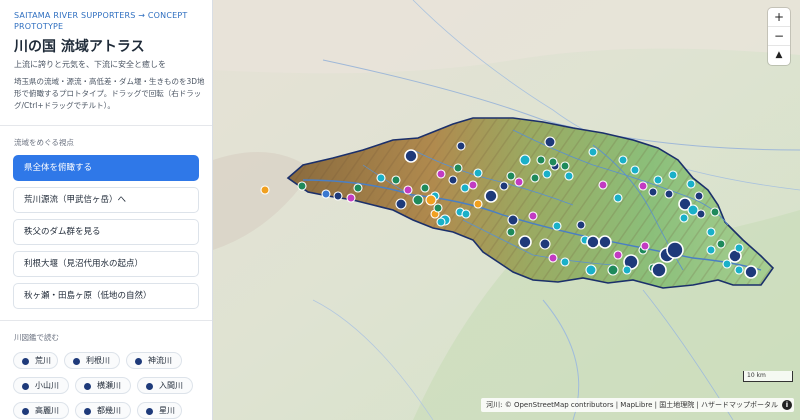 The image size is (800, 420). What do you see at coordinates (165, 385) in the screenshot?
I see `river-chip: 入間川` at bounding box center [165, 385].